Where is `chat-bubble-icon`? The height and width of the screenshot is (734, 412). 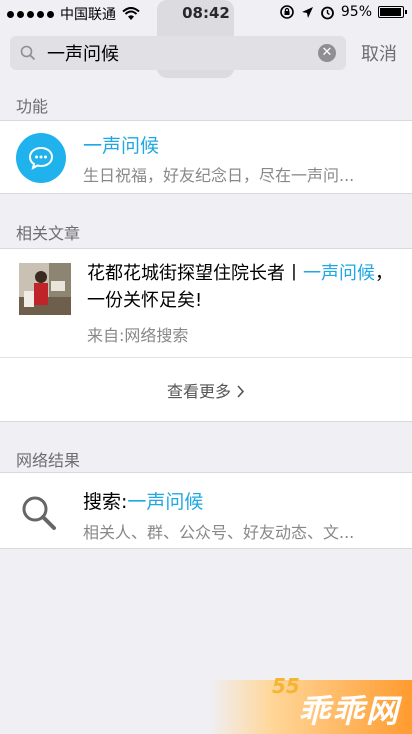
chat-bubble-icon is located at coordinates (41, 158).